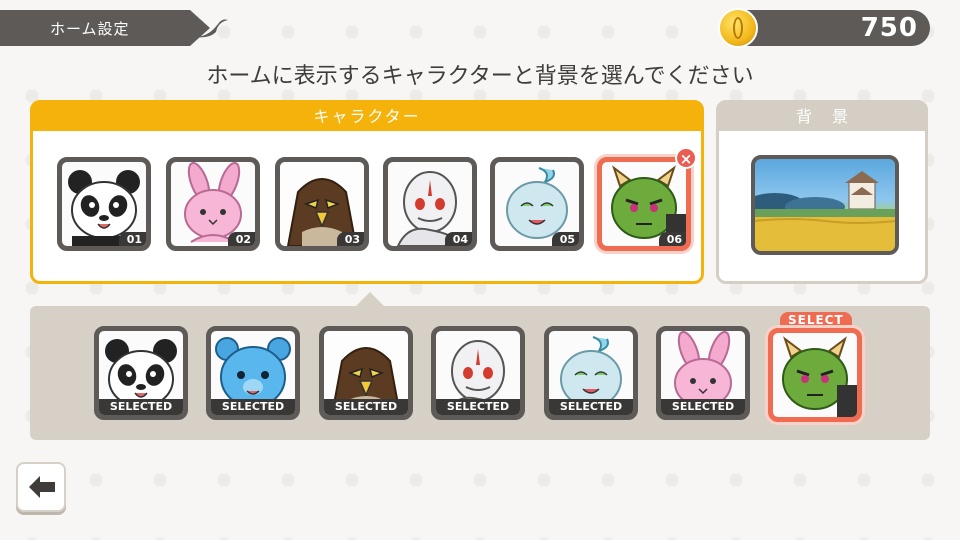 The width and height of the screenshot is (960, 540). What do you see at coordinates (322, 204) in the screenshot?
I see `character-slot-03: 03` at bounding box center [322, 204].